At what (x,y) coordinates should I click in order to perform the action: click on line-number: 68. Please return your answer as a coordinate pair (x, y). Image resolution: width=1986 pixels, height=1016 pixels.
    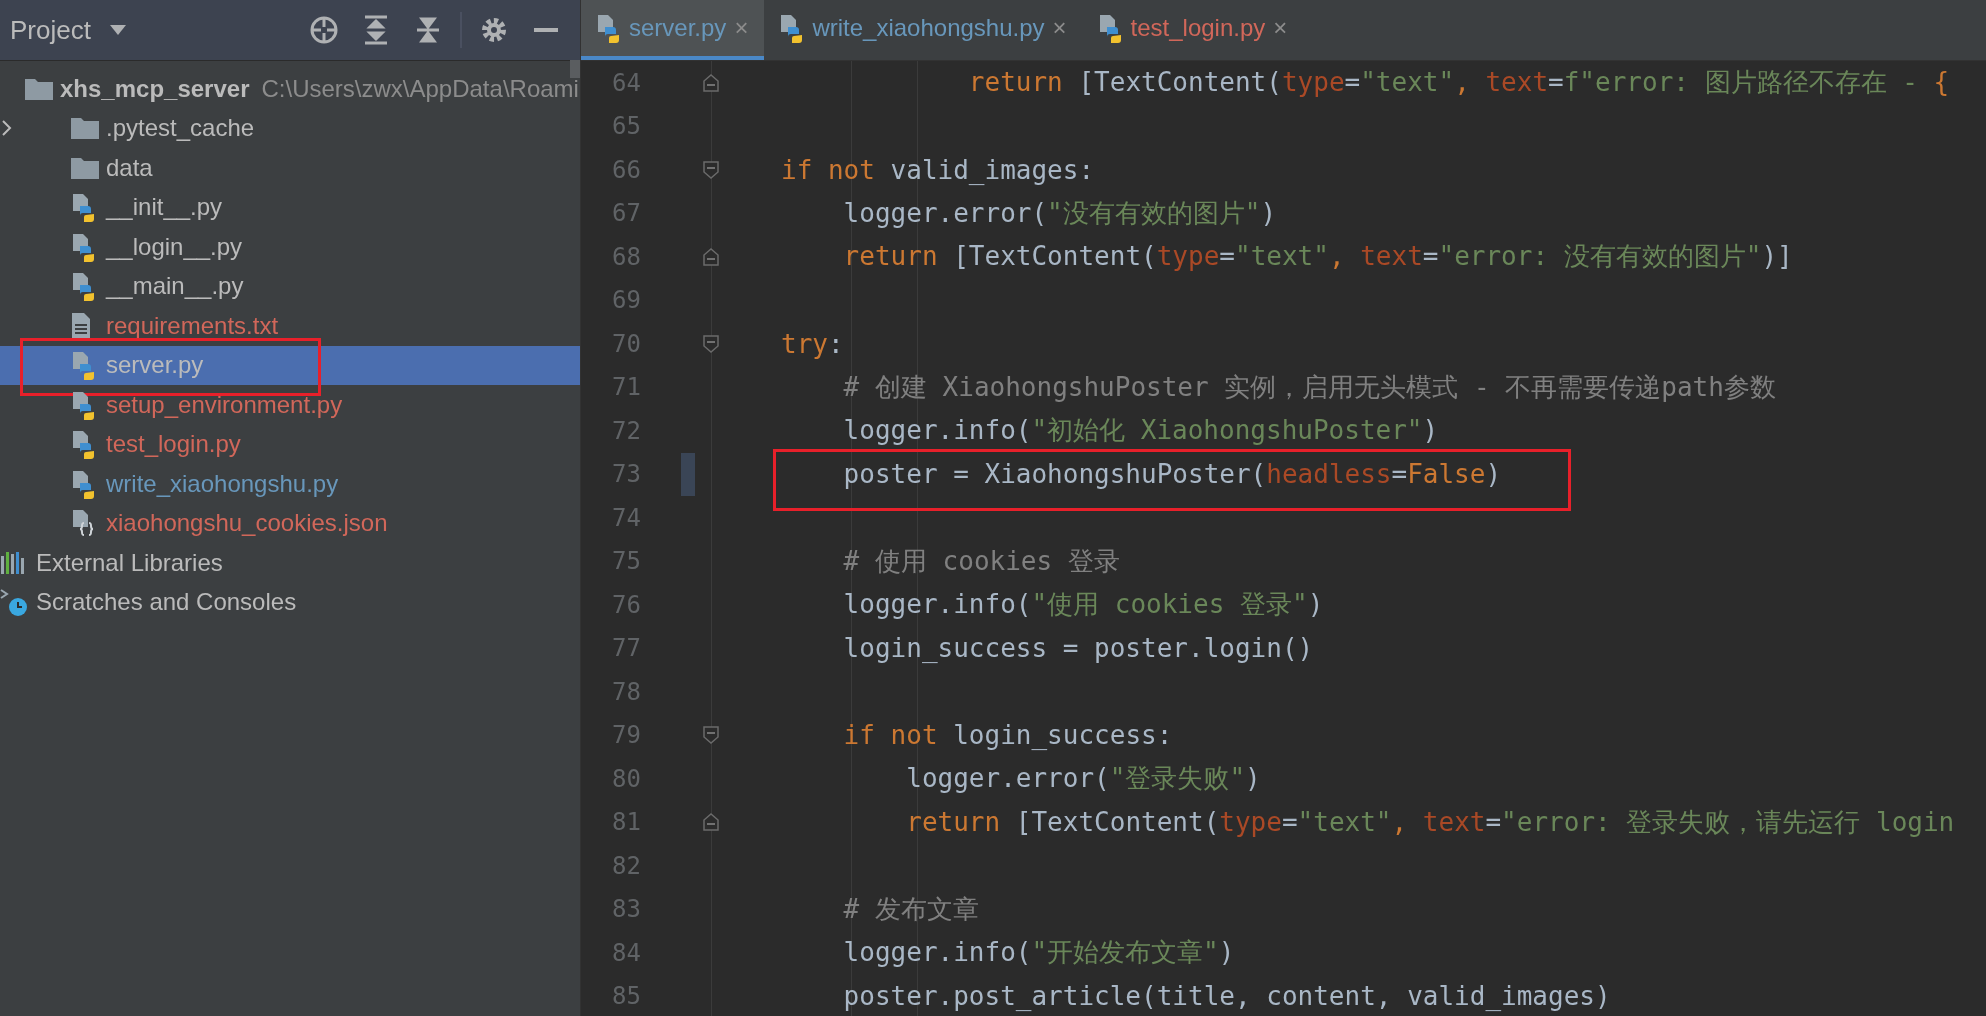
    Looking at the image, I should click on (626, 256).